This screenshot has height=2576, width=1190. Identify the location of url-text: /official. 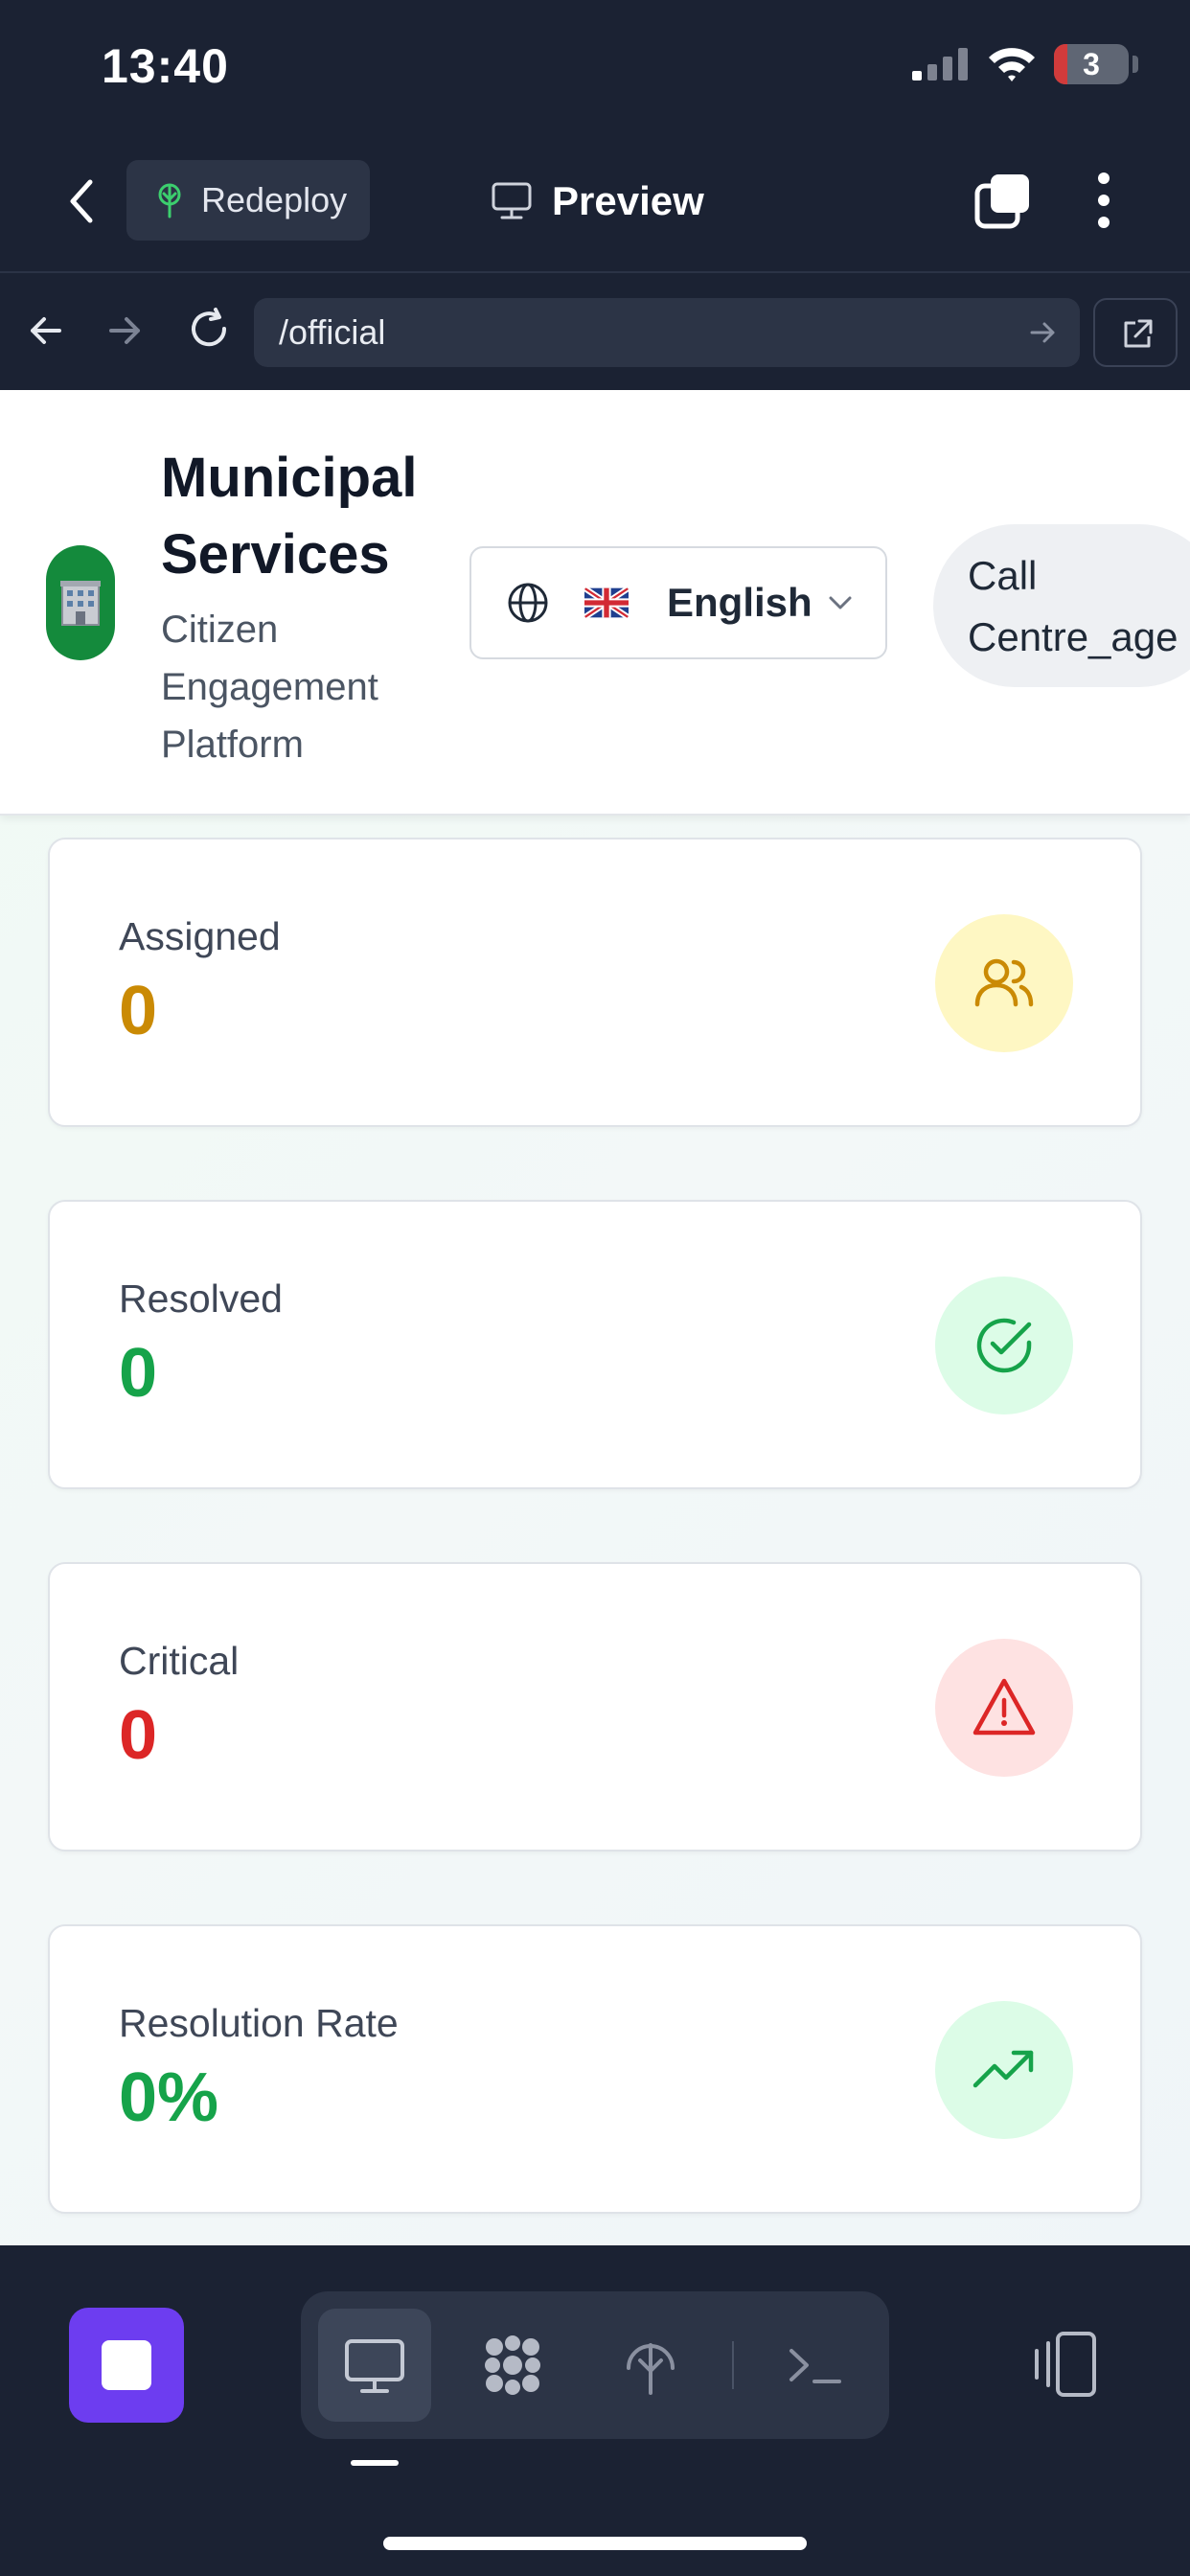
(333, 332).